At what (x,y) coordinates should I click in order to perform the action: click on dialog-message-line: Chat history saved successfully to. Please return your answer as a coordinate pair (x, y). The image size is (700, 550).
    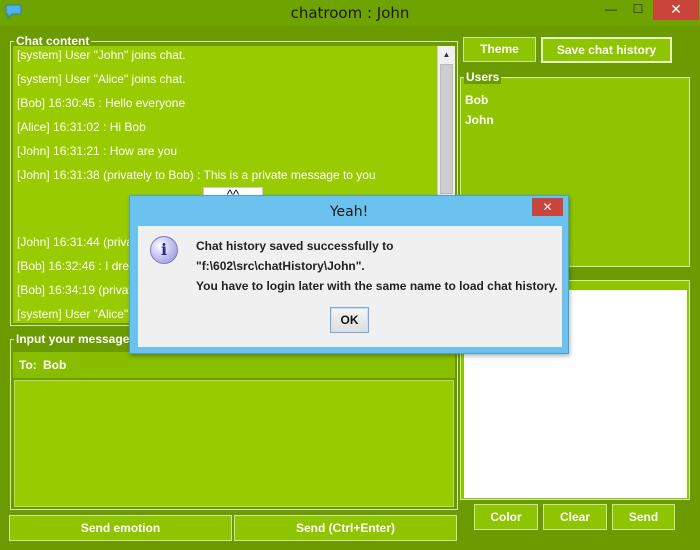
    Looking at the image, I should click on (295, 246).